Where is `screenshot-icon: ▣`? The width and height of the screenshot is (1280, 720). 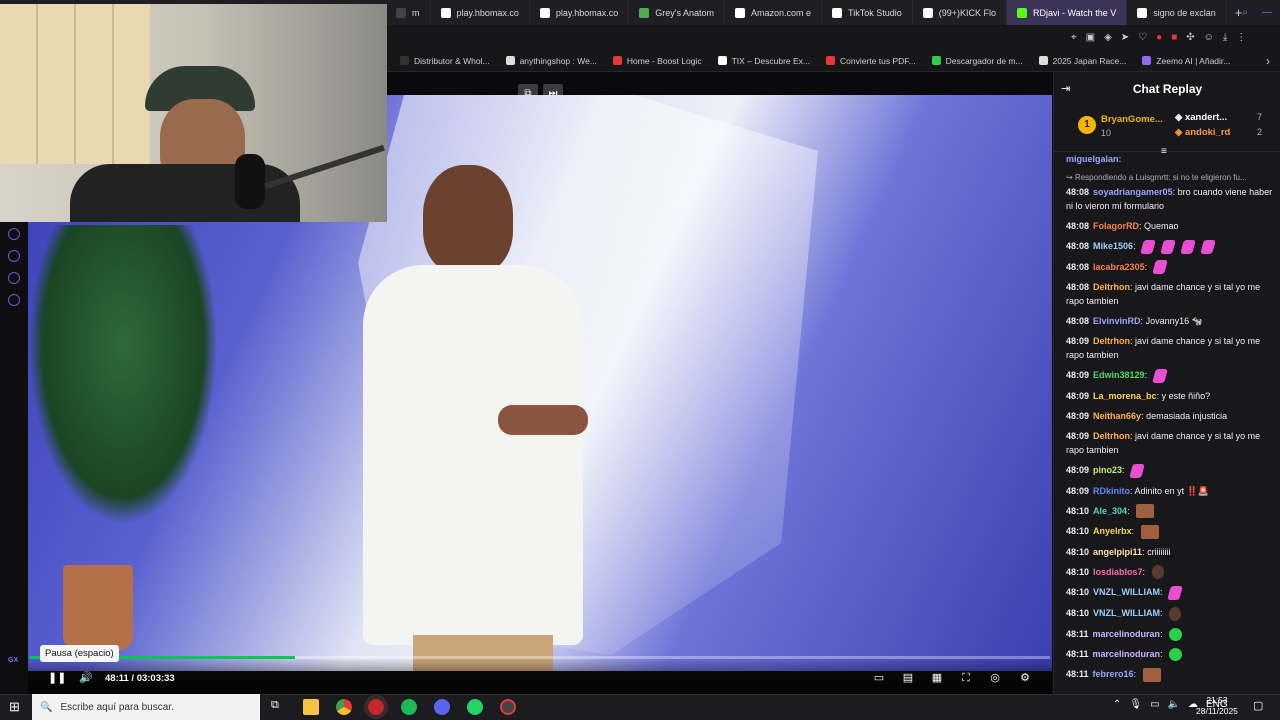 screenshot-icon: ▣ is located at coordinates (1090, 37).